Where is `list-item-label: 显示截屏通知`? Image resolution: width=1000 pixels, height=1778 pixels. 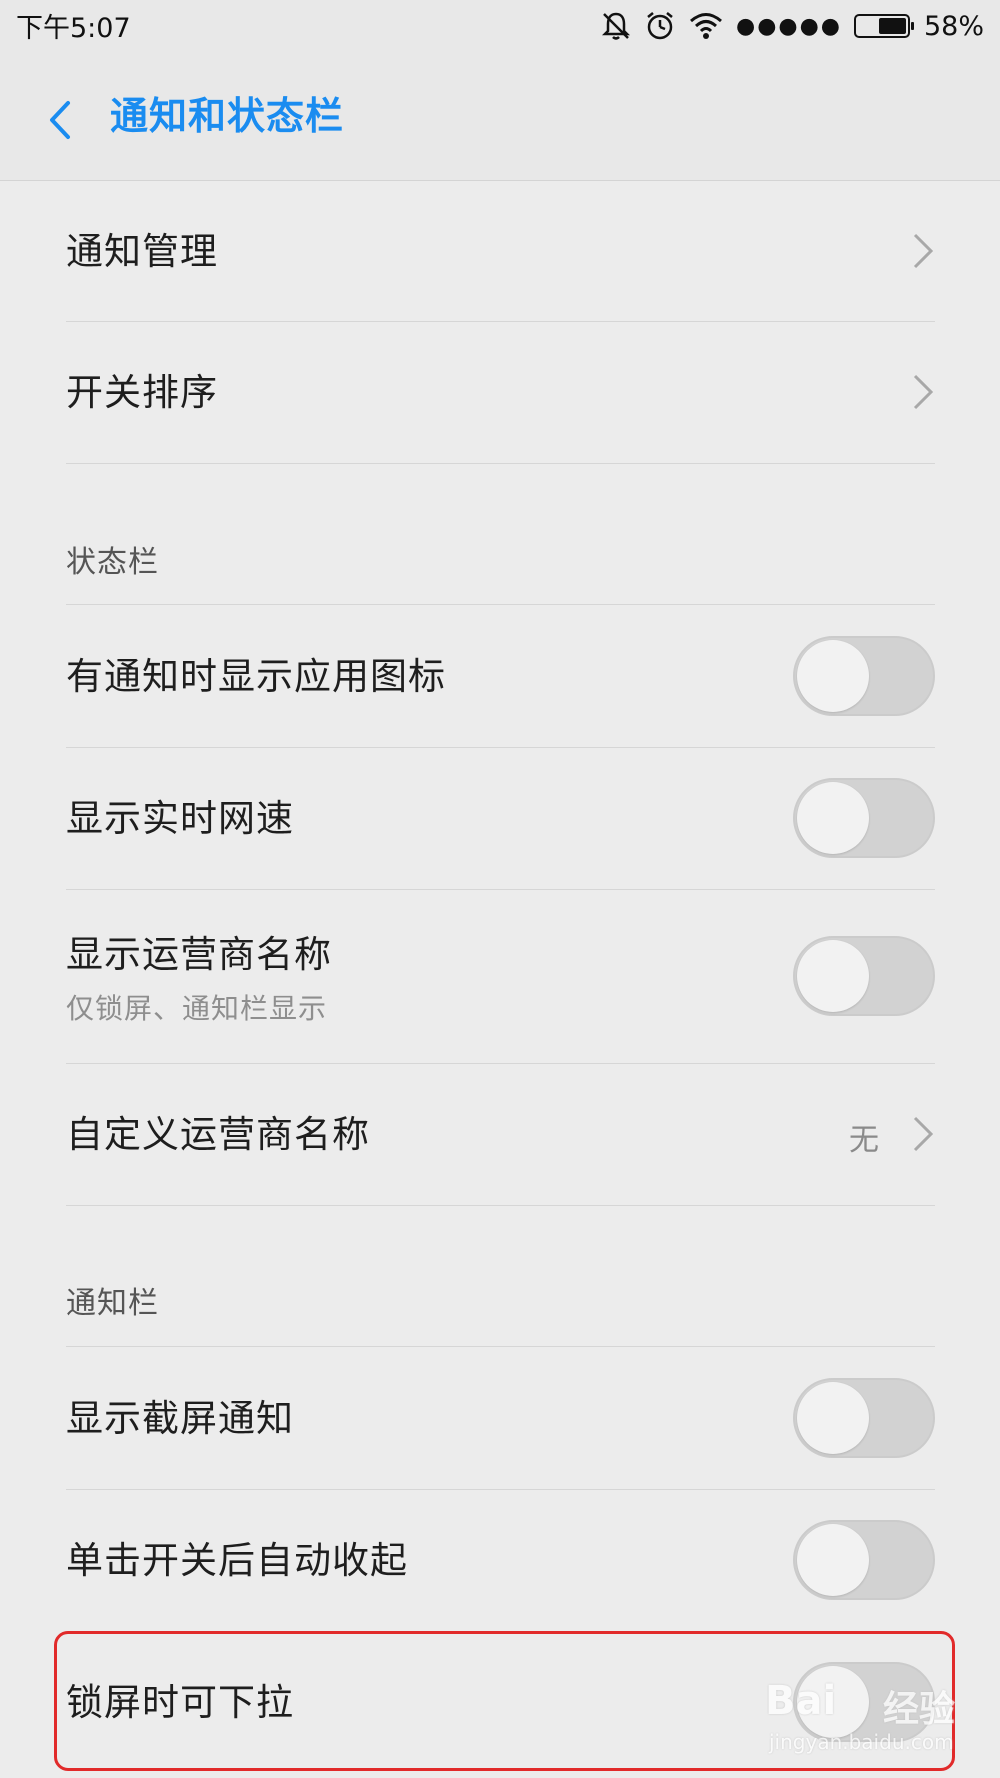
list-item-label: 显示截屏通知 is located at coordinates (180, 1418).